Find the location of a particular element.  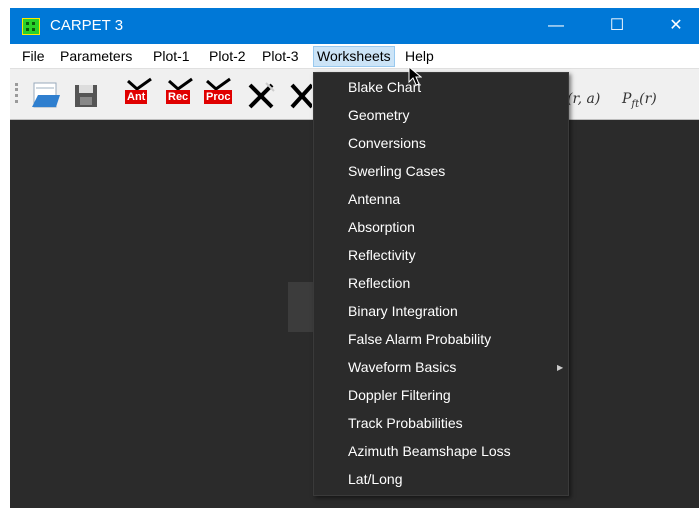

formula-label-1: (r, a) is located at coordinates (583, 99).